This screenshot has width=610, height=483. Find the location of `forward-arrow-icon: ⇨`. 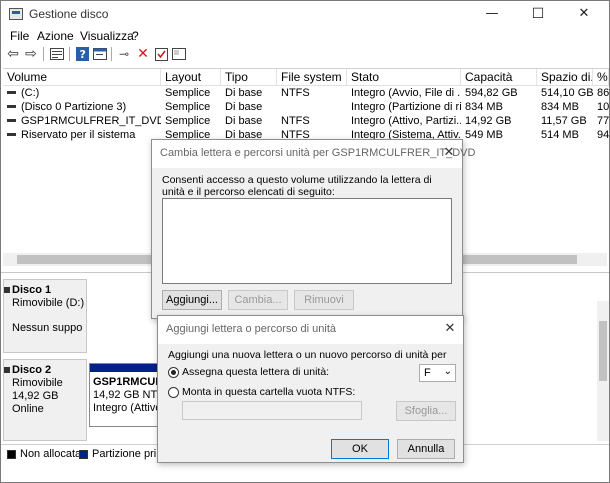

forward-arrow-icon: ⇨ is located at coordinates (31, 54).